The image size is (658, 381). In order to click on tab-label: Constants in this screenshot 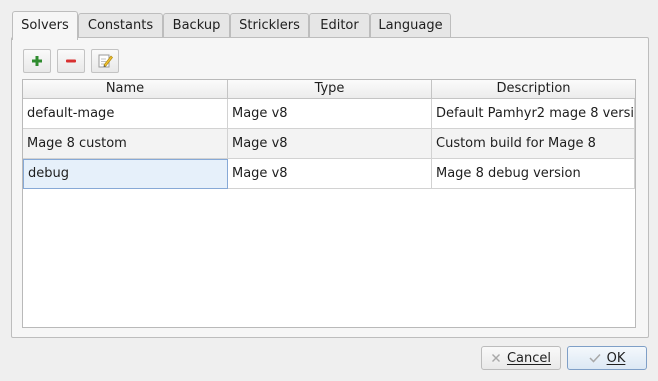, I will do `click(120, 25)`.